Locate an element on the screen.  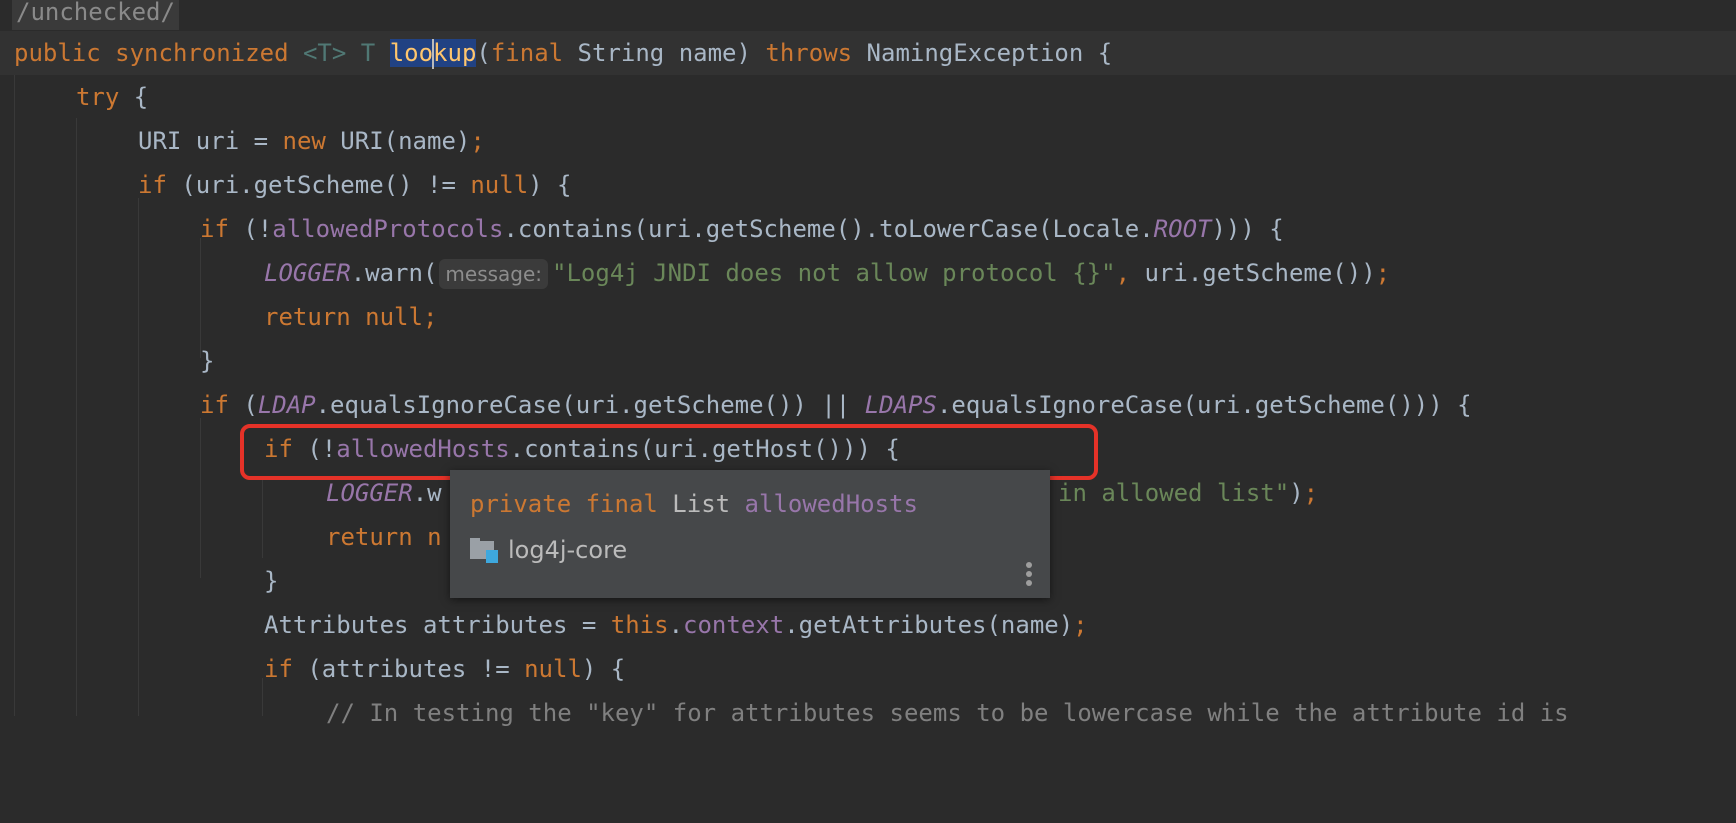
unchecked-annotation: /unchecked/ is located at coordinates (95, 15).